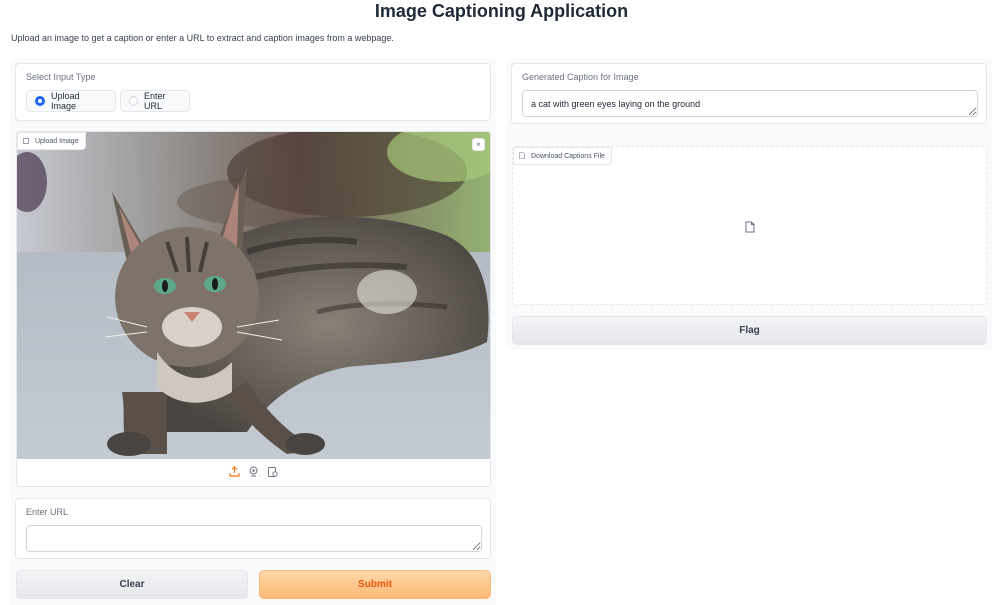 The width and height of the screenshot is (1003, 605). I want to click on image-input-label-tag: Upload Image, so click(51, 141).